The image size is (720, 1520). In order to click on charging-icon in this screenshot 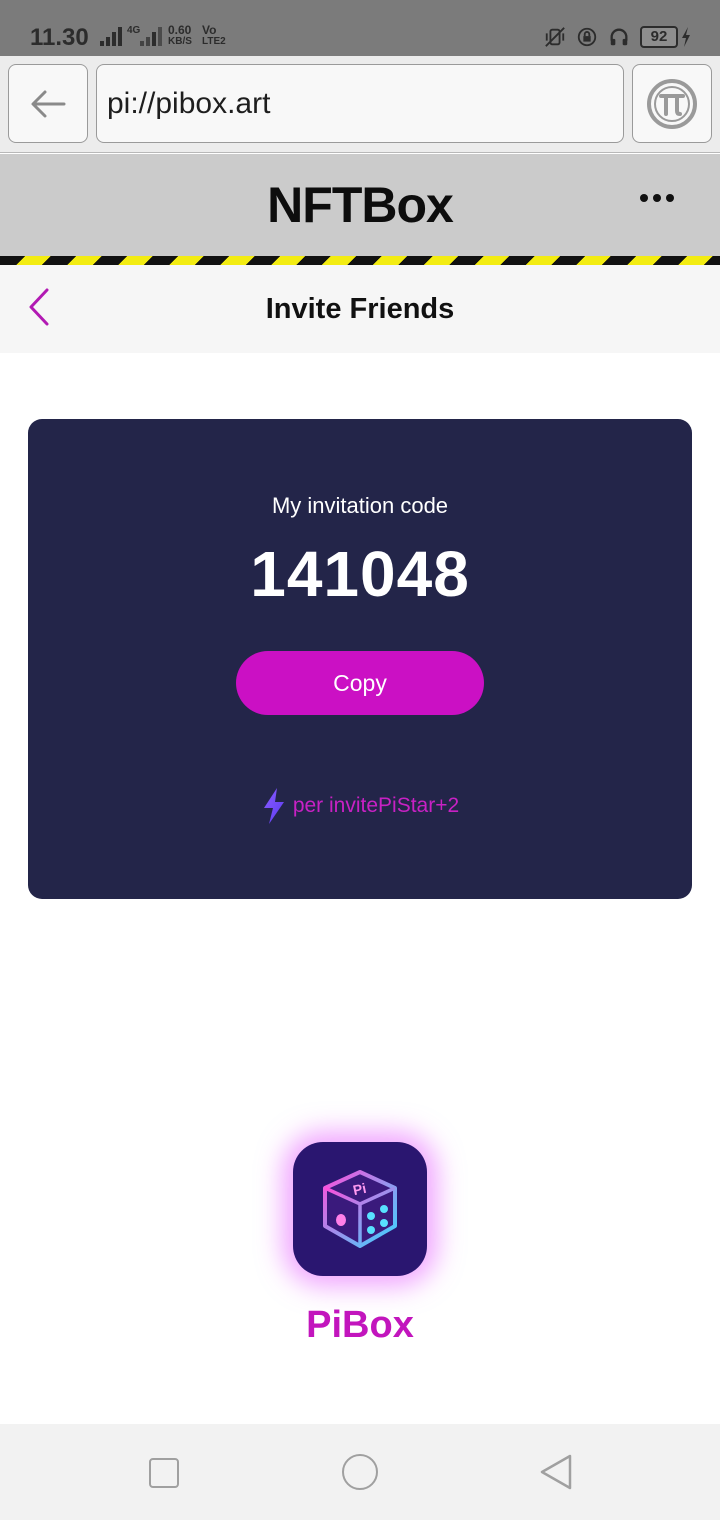, I will do `click(686, 37)`.